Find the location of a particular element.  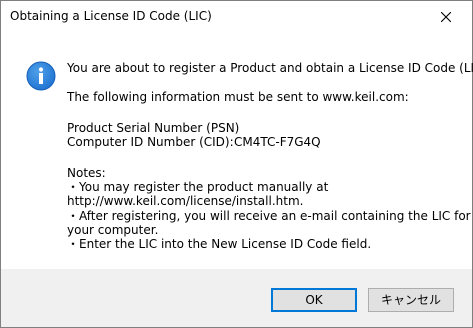

cid-label: Computer ID Number (CID): is located at coordinates (150, 142).